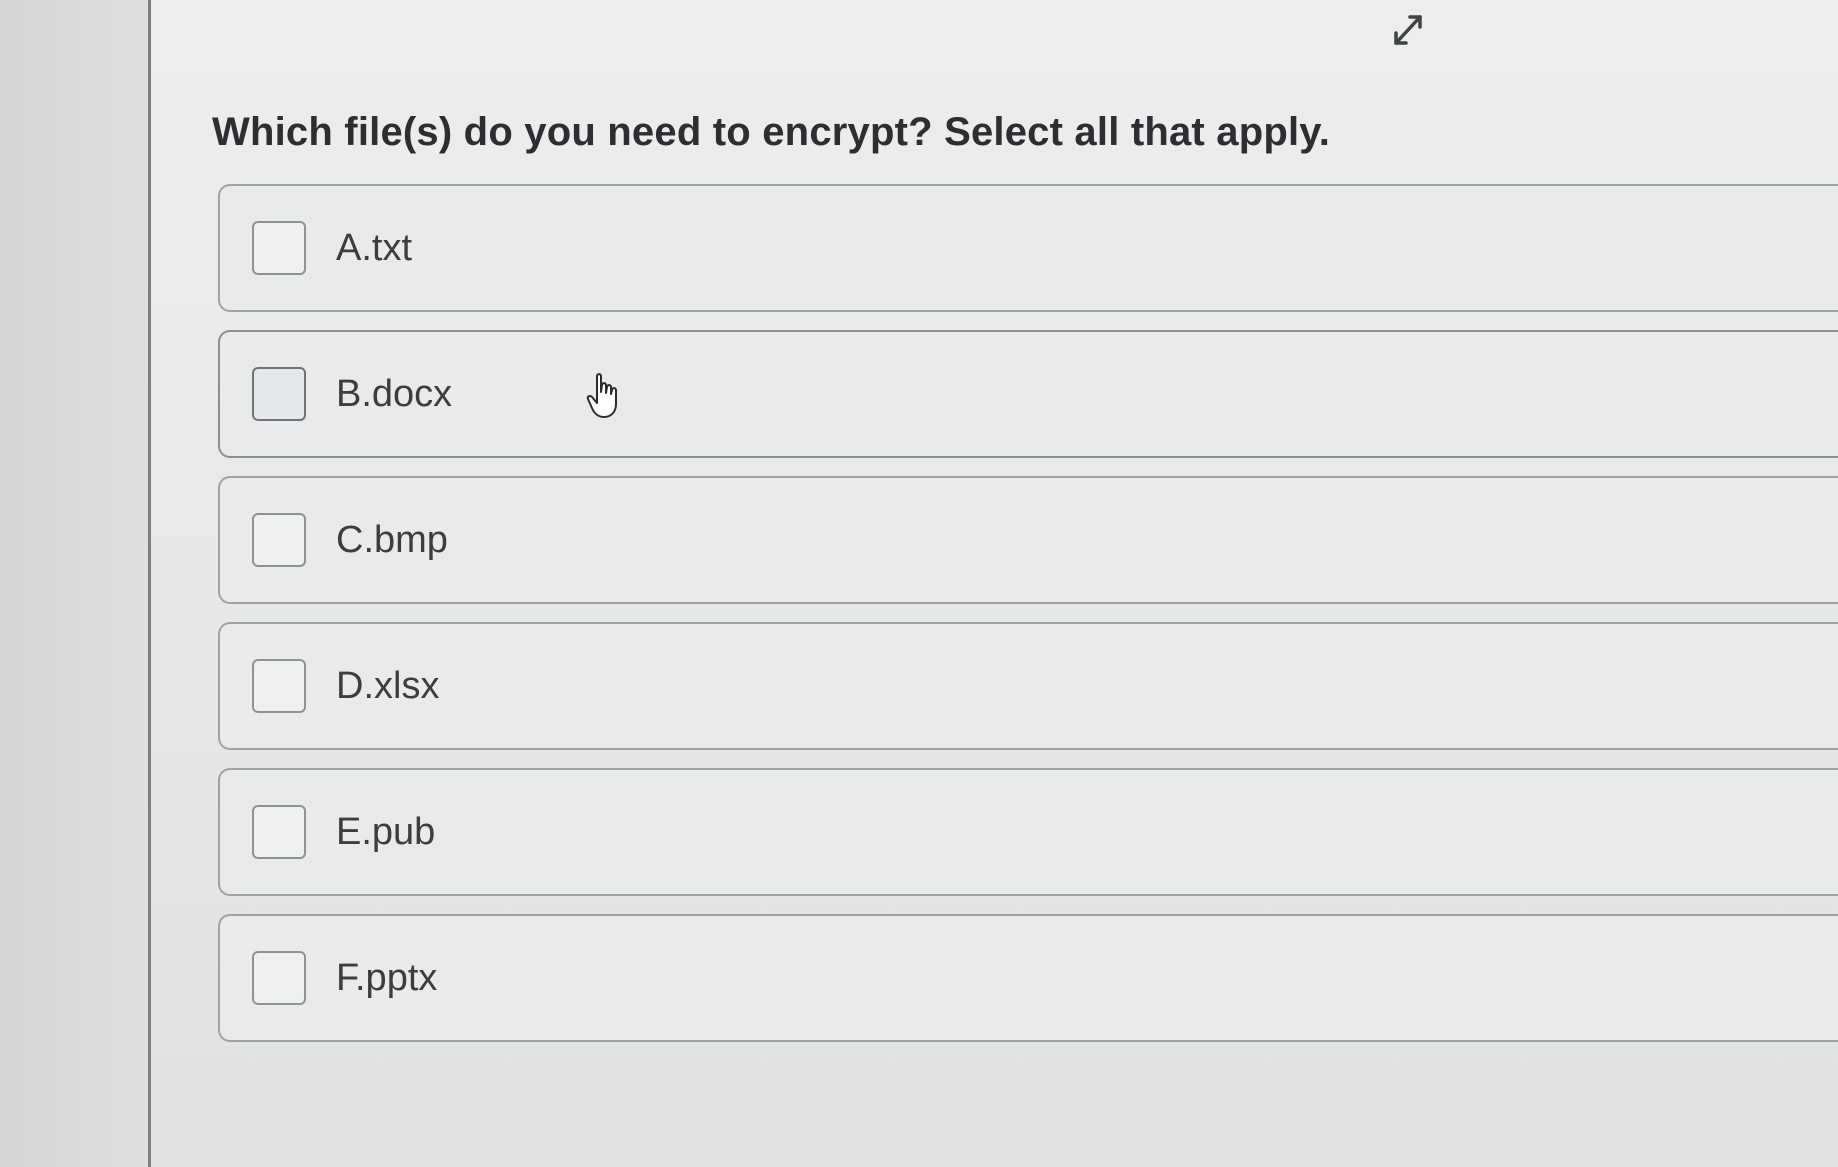 The image size is (1838, 1167). What do you see at coordinates (1028, 832) in the screenshot?
I see `option-e: E.pub` at bounding box center [1028, 832].